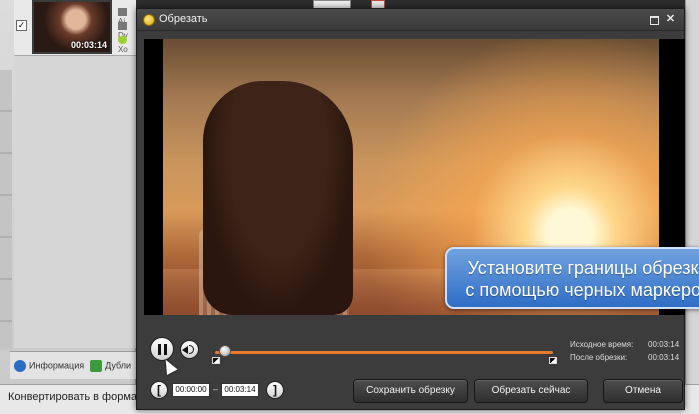  What do you see at coordinates (599, 357) in the screenshot?
I see `after-cut-label: После обрезки:` at bounding box center [599, 357].